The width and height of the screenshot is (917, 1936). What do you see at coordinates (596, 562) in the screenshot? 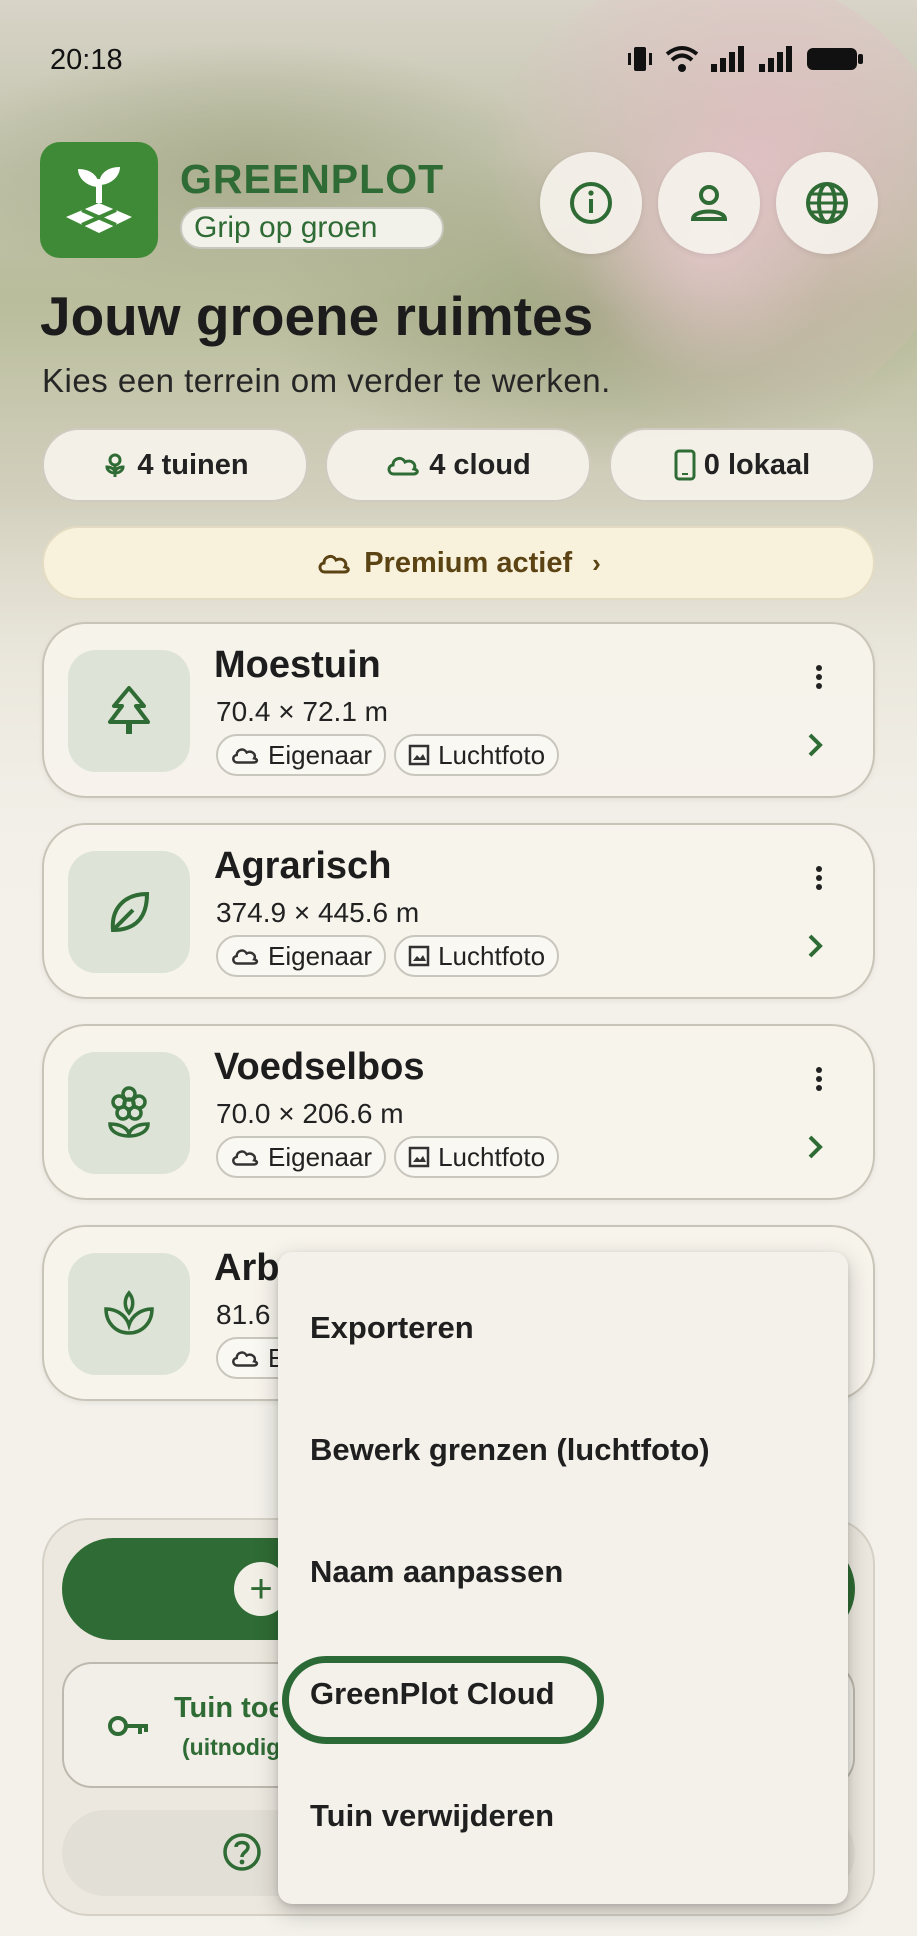
I see `chevron-right-icon: ›` at bounding box center [596, 562].